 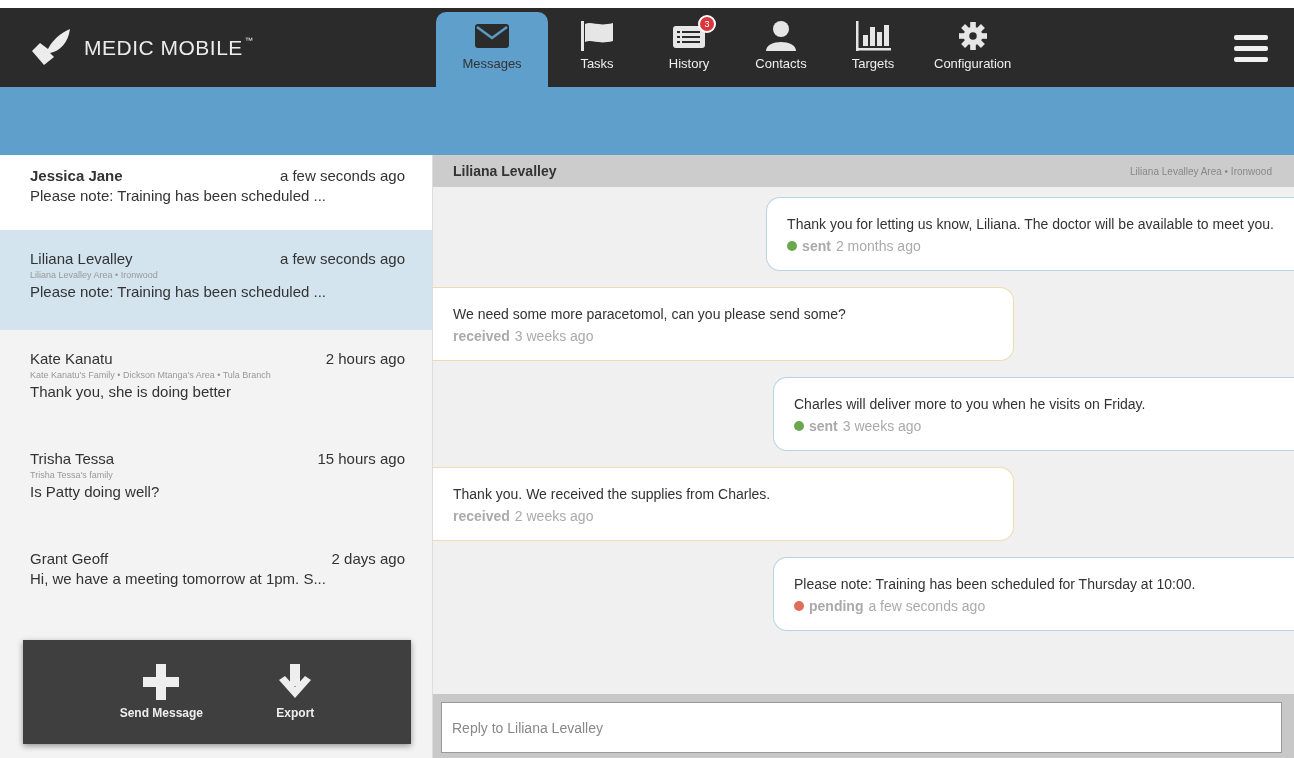 I want to click on trademark-sign: ™, so click(x=248, y=40).